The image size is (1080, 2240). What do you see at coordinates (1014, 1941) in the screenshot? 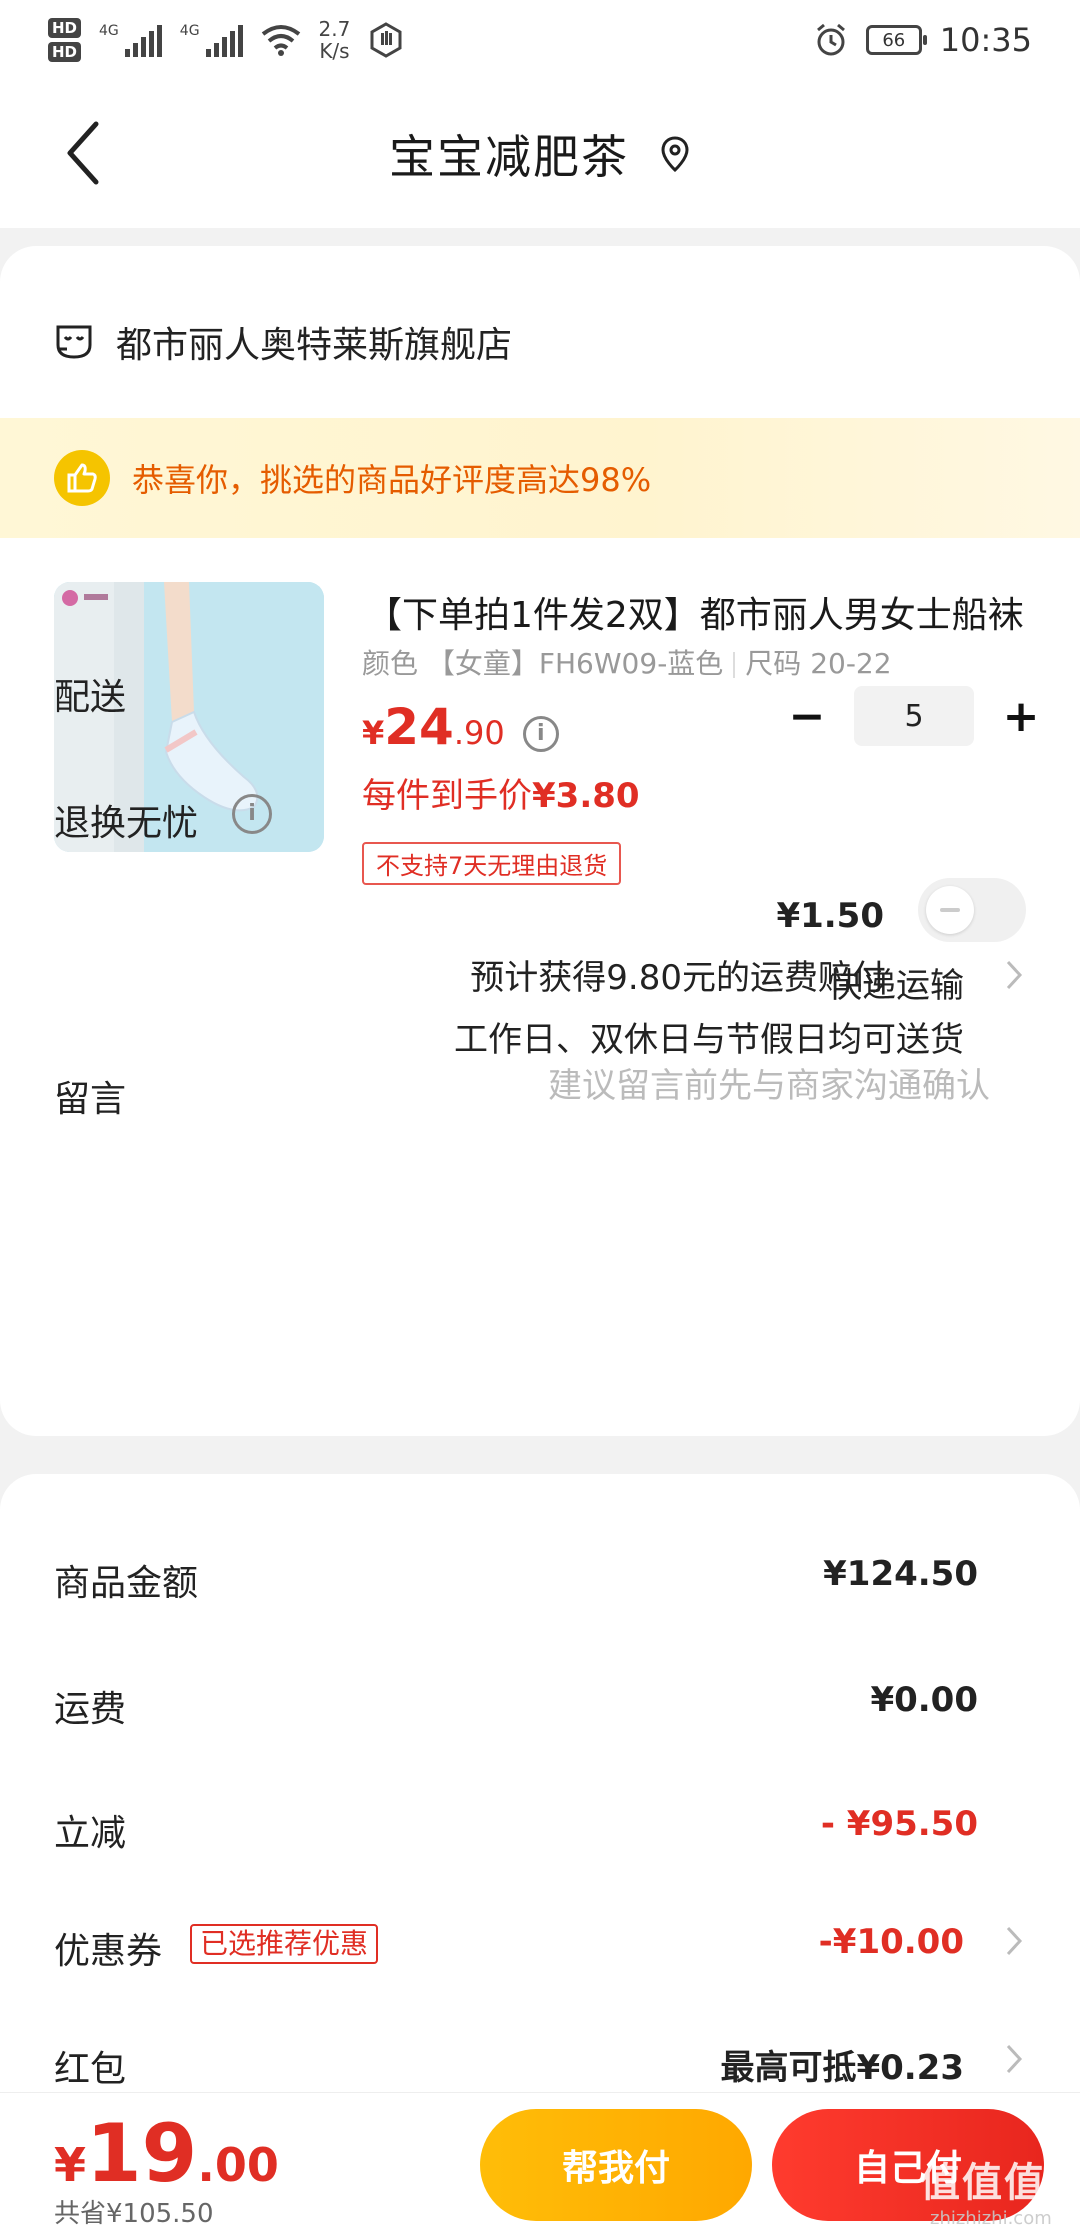
I see `coupon-chevron-icon` at bounding box center [1014, 1941].